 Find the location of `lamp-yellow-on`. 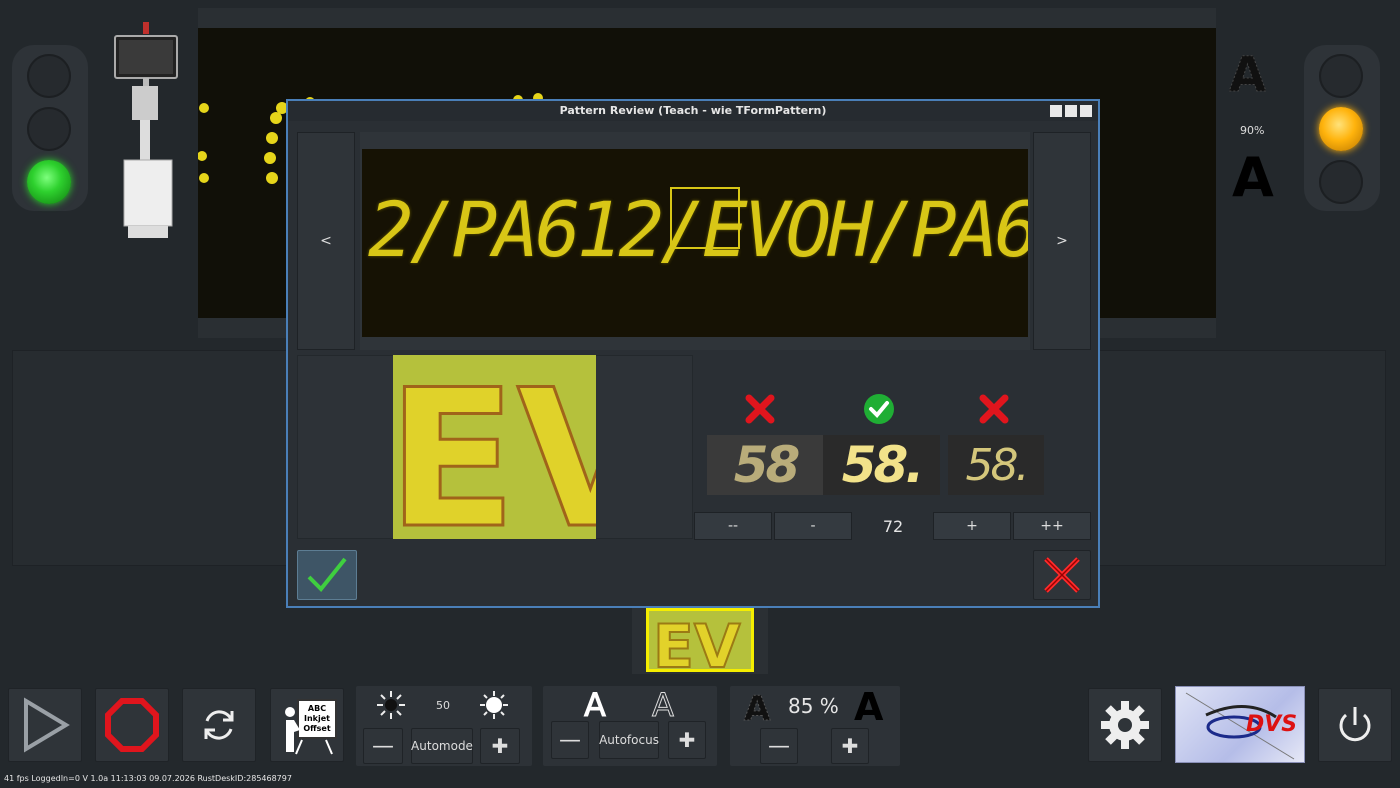

lamp-yellow-on is located at coordinates (1341, 129).